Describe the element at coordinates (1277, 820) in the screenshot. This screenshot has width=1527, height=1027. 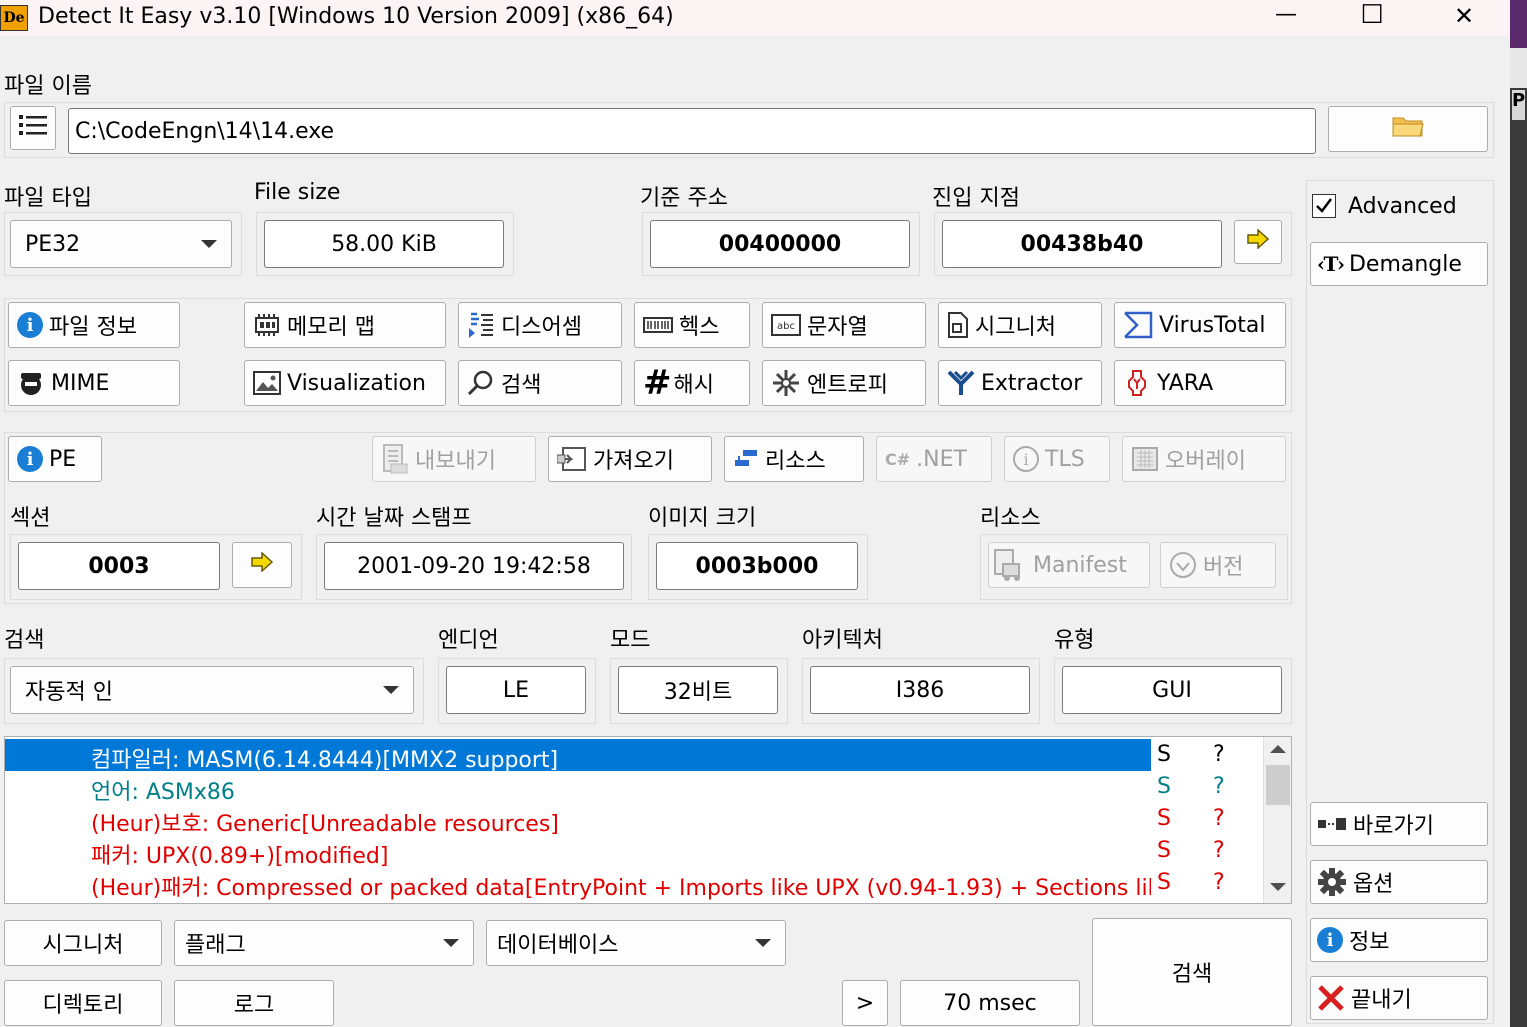
I see `results-scrollbar` at that location.